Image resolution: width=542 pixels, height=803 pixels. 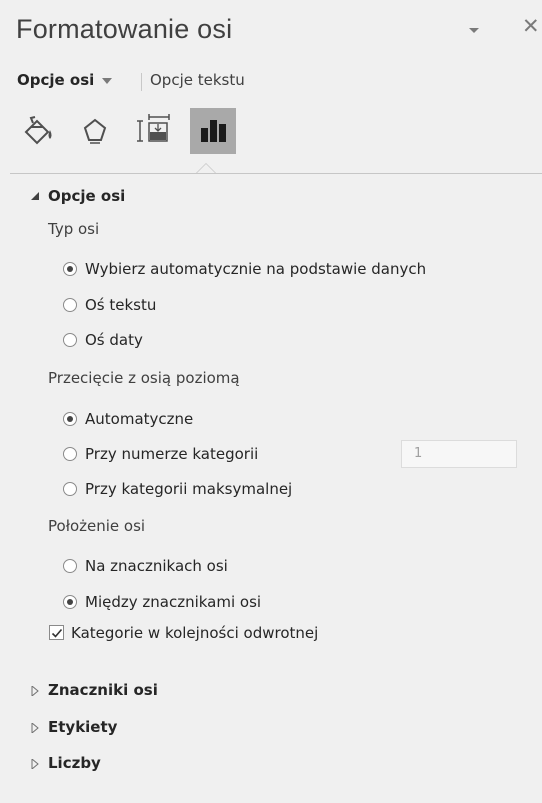 I want to click on section-axis-options-label: Opcje osi, so click(x=87, y=196).